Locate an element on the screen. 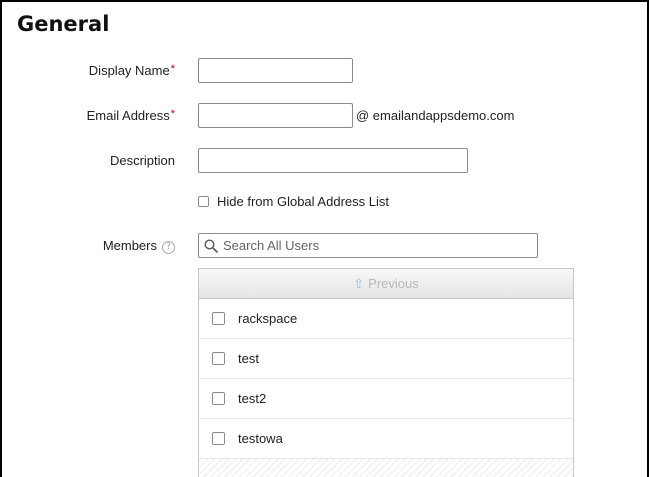 Image resolution: width=649 pixels, height=477 pixels. search-users-field is located at coordinates (368, 245).